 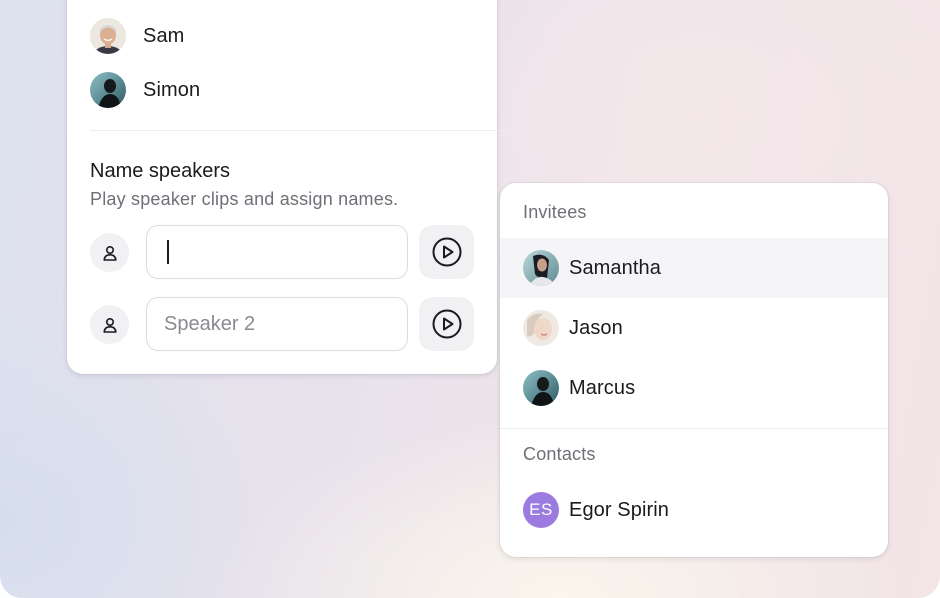 What do you see at coordinates (244, 199) in the screenshot?
I see `section-subtitle: Play speaker clips and assign names.` at bounding box center [244, 199].